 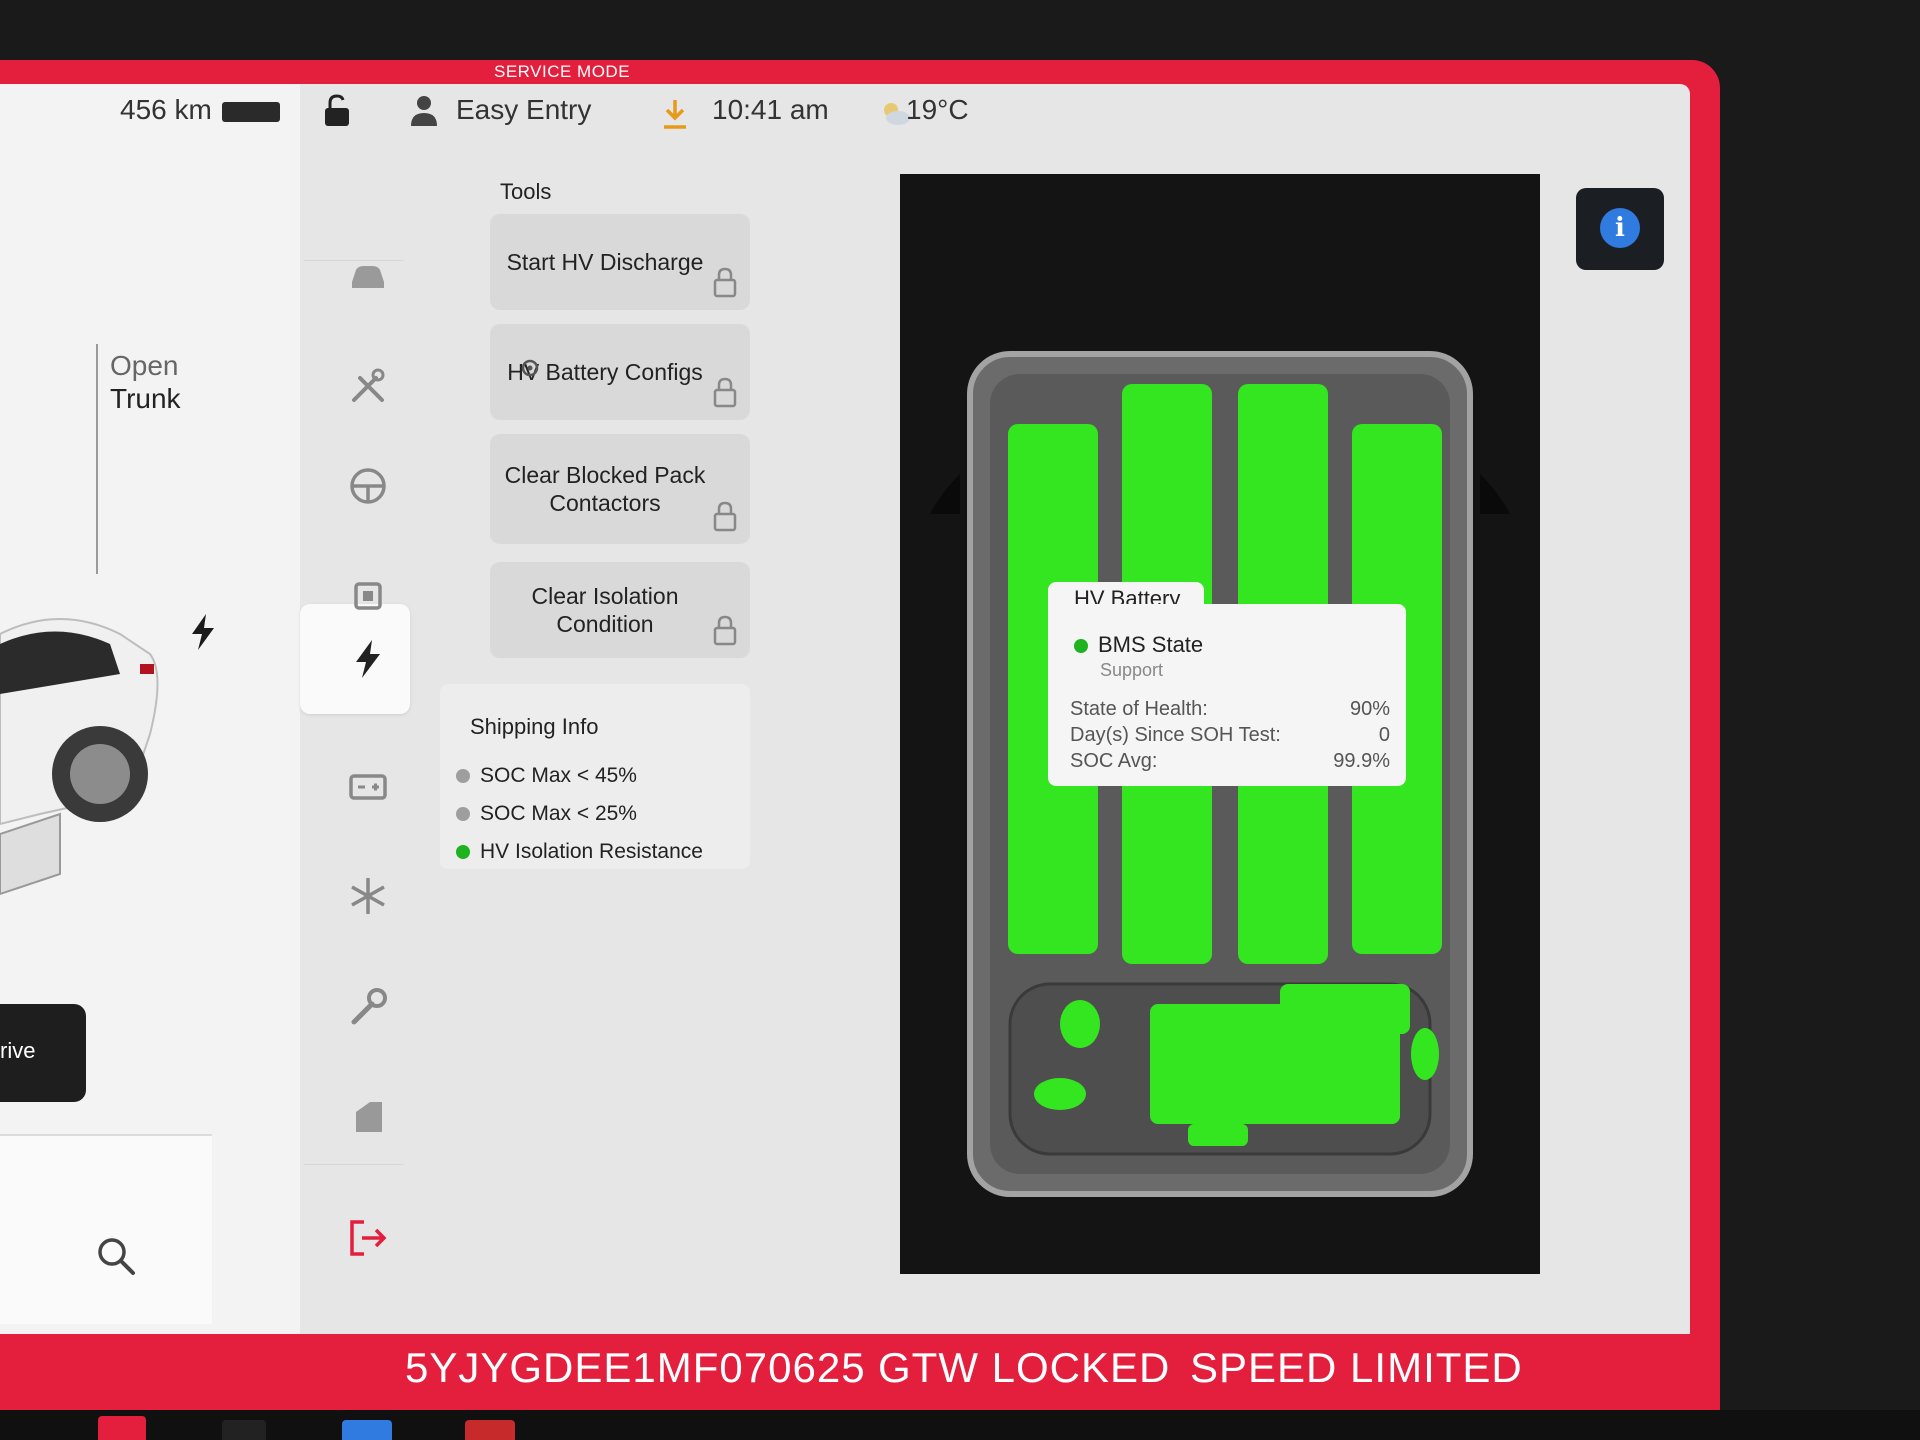 I want to click on hv-stat-row: Day(s) Since SOH Test: 0, so click(x=1230, y=735).